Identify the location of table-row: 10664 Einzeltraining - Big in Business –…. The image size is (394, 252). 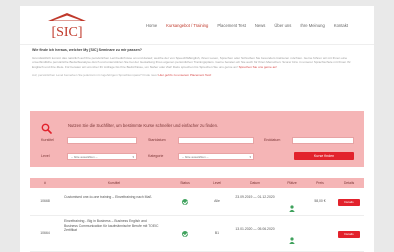
(197, 234).